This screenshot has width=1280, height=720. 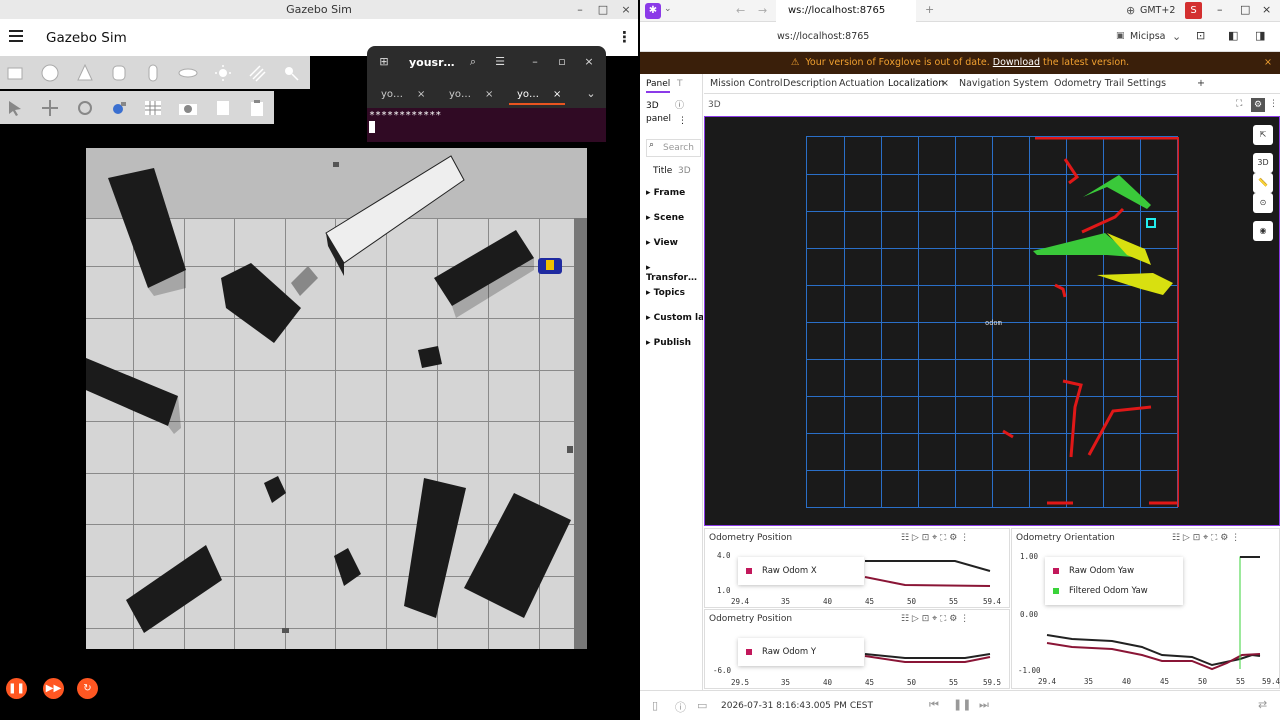 What do you see at coordinates (653, 11) in the screenshot?
I see `foxglove-logo-icon: ✱` at bounding box center [653, 11].